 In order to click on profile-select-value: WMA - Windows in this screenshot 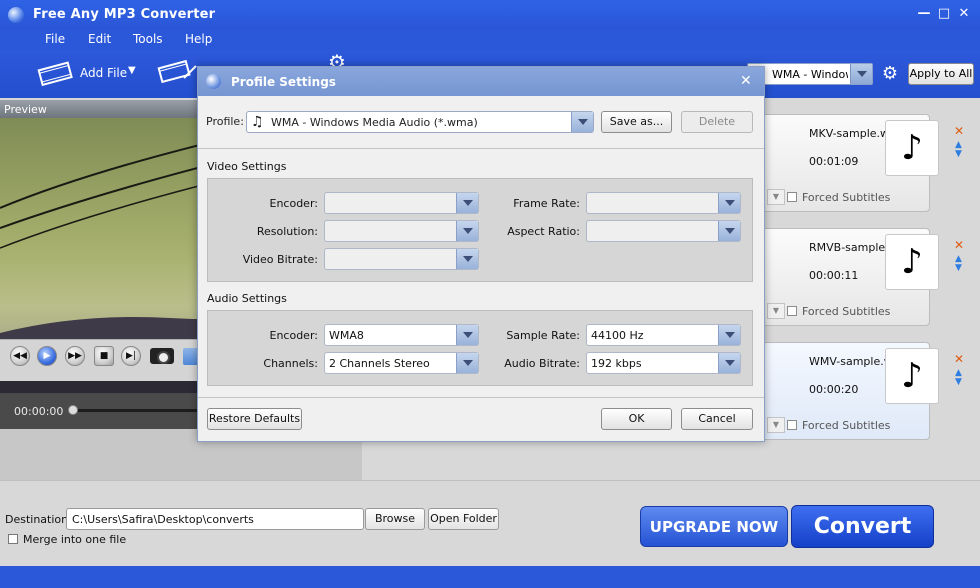, I will do `click(810, 74)`.